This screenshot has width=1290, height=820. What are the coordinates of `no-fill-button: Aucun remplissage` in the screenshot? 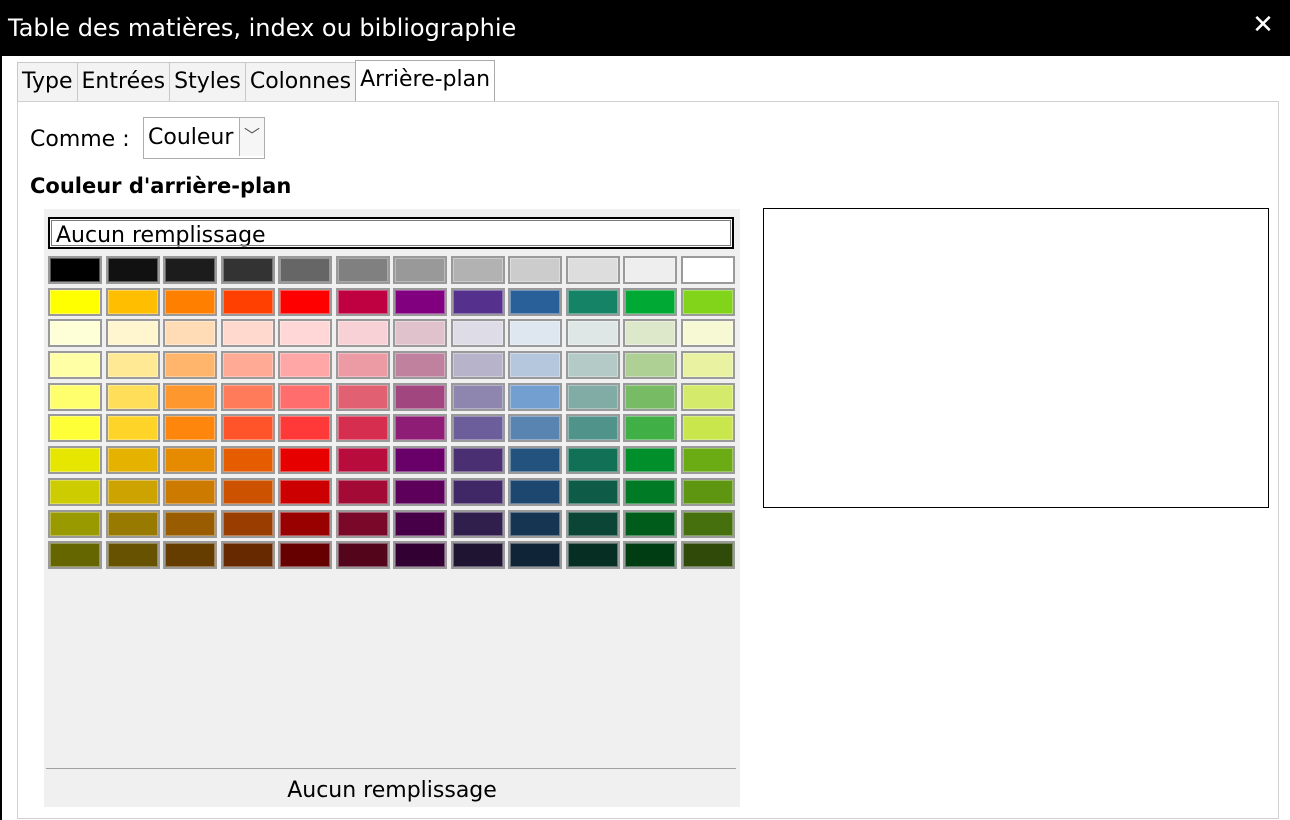 It's located at (391, 233).